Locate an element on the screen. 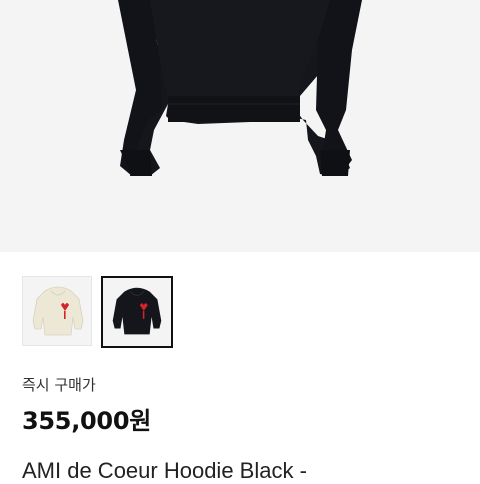  black-hoodie-thumbnail-icon is located at coordinates (137, 311).